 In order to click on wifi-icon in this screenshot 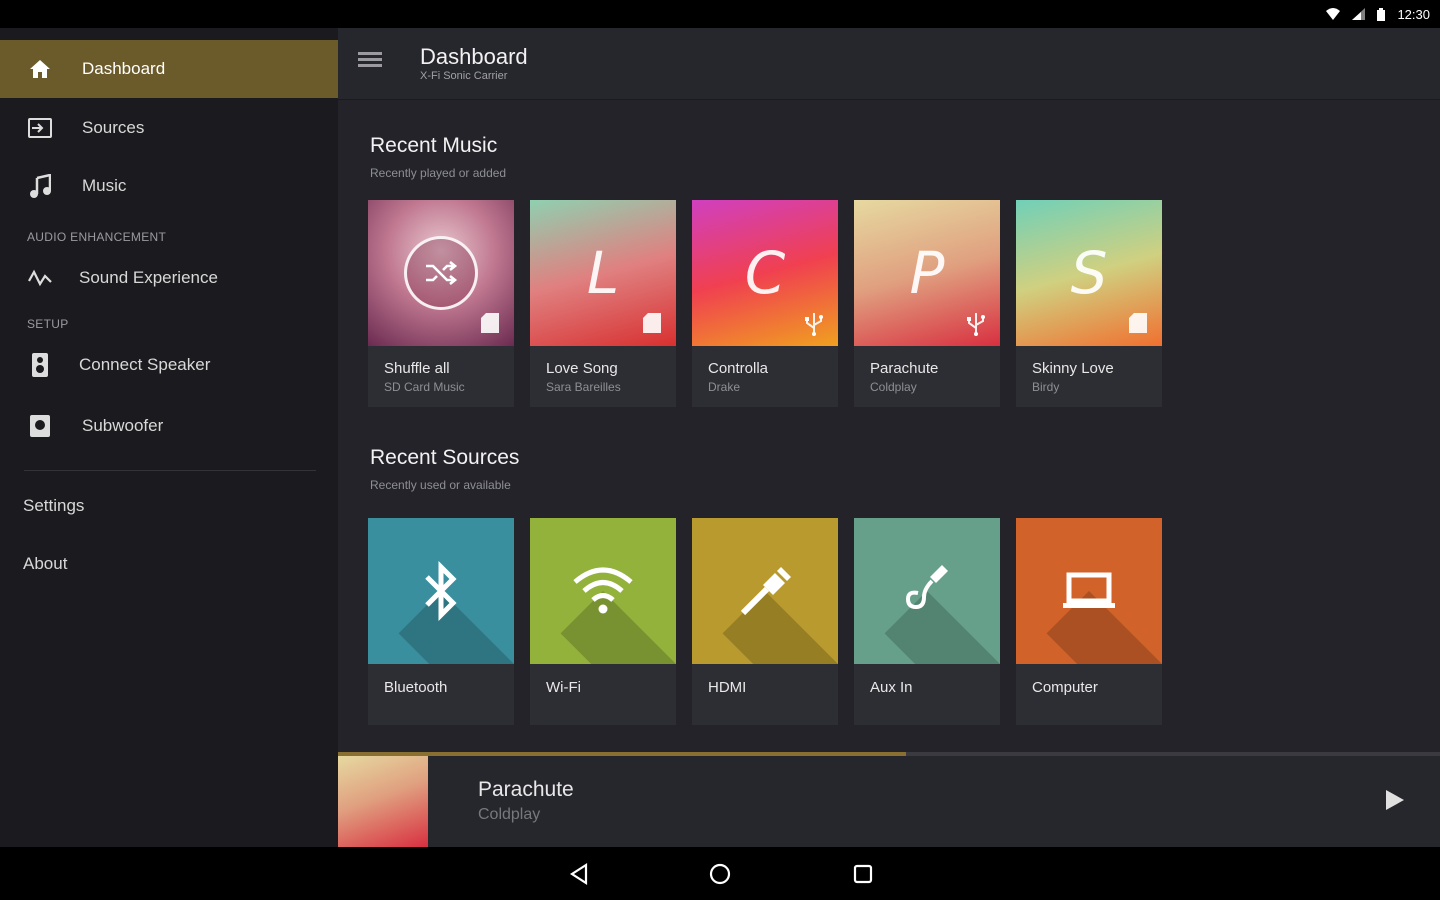, I will do `click(603, 591)`.